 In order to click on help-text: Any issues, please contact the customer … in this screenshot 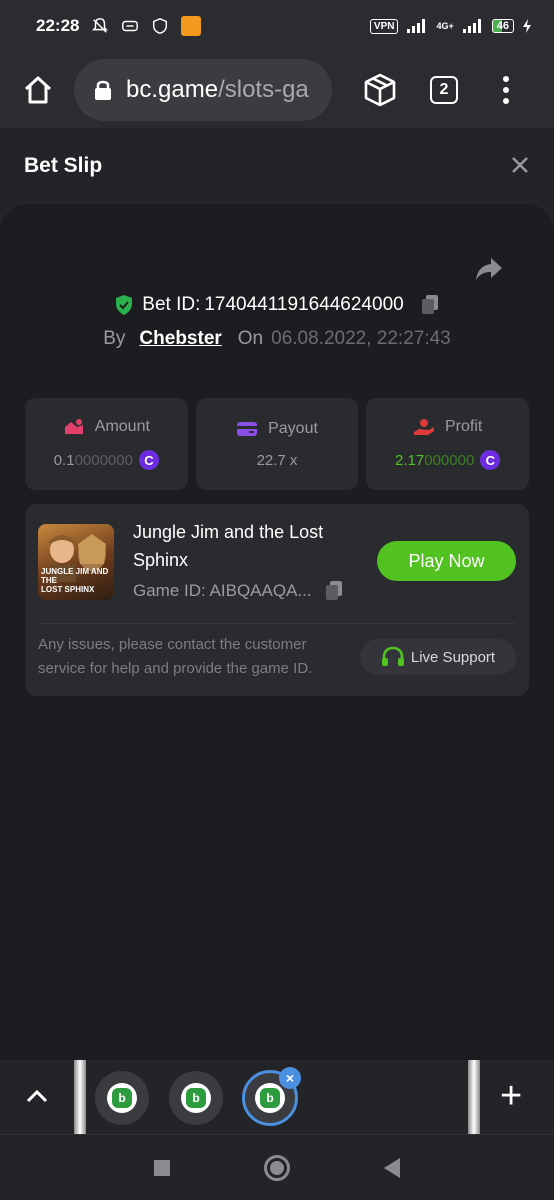, I will do `click(175, 656)`.